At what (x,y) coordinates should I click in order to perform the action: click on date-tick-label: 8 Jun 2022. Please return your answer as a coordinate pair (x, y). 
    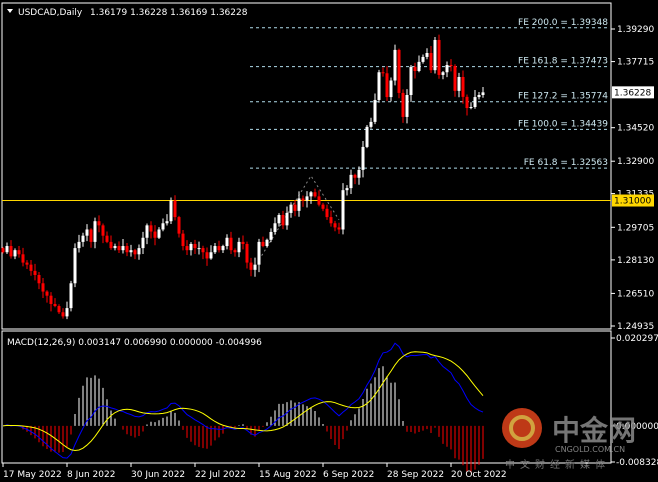
    Looking at the image, I should click on (91, 475).